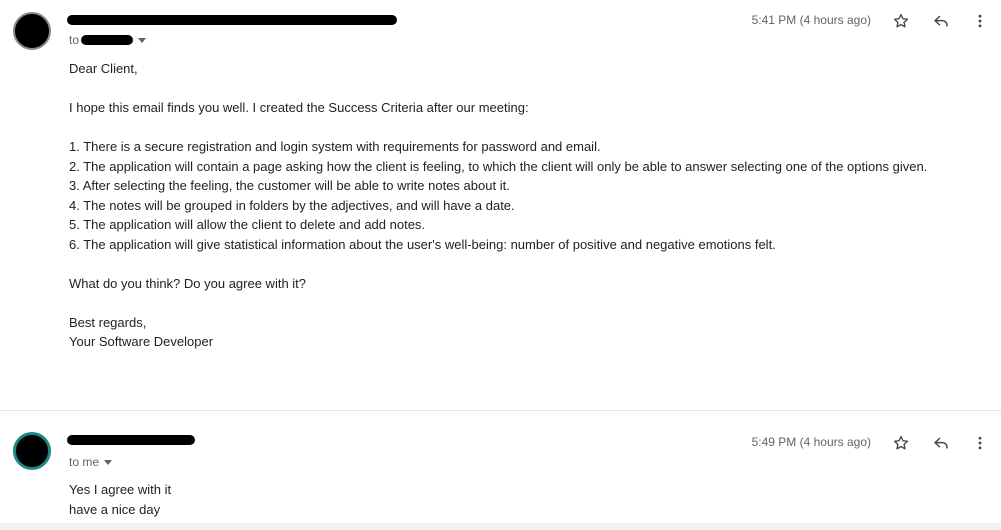  Describe the element at coordinates (811, 442) in the screenshot. I see `message-timestamp: 5:49 PM (4 hours ago)` at that location.